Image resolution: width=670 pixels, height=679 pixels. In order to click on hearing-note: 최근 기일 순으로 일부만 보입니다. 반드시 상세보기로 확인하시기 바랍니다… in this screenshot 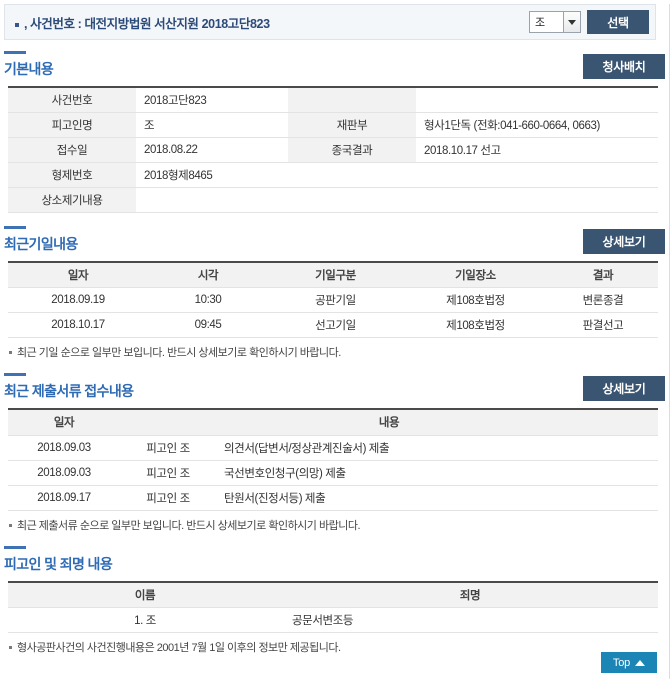, I will do `click(339, 352)`.